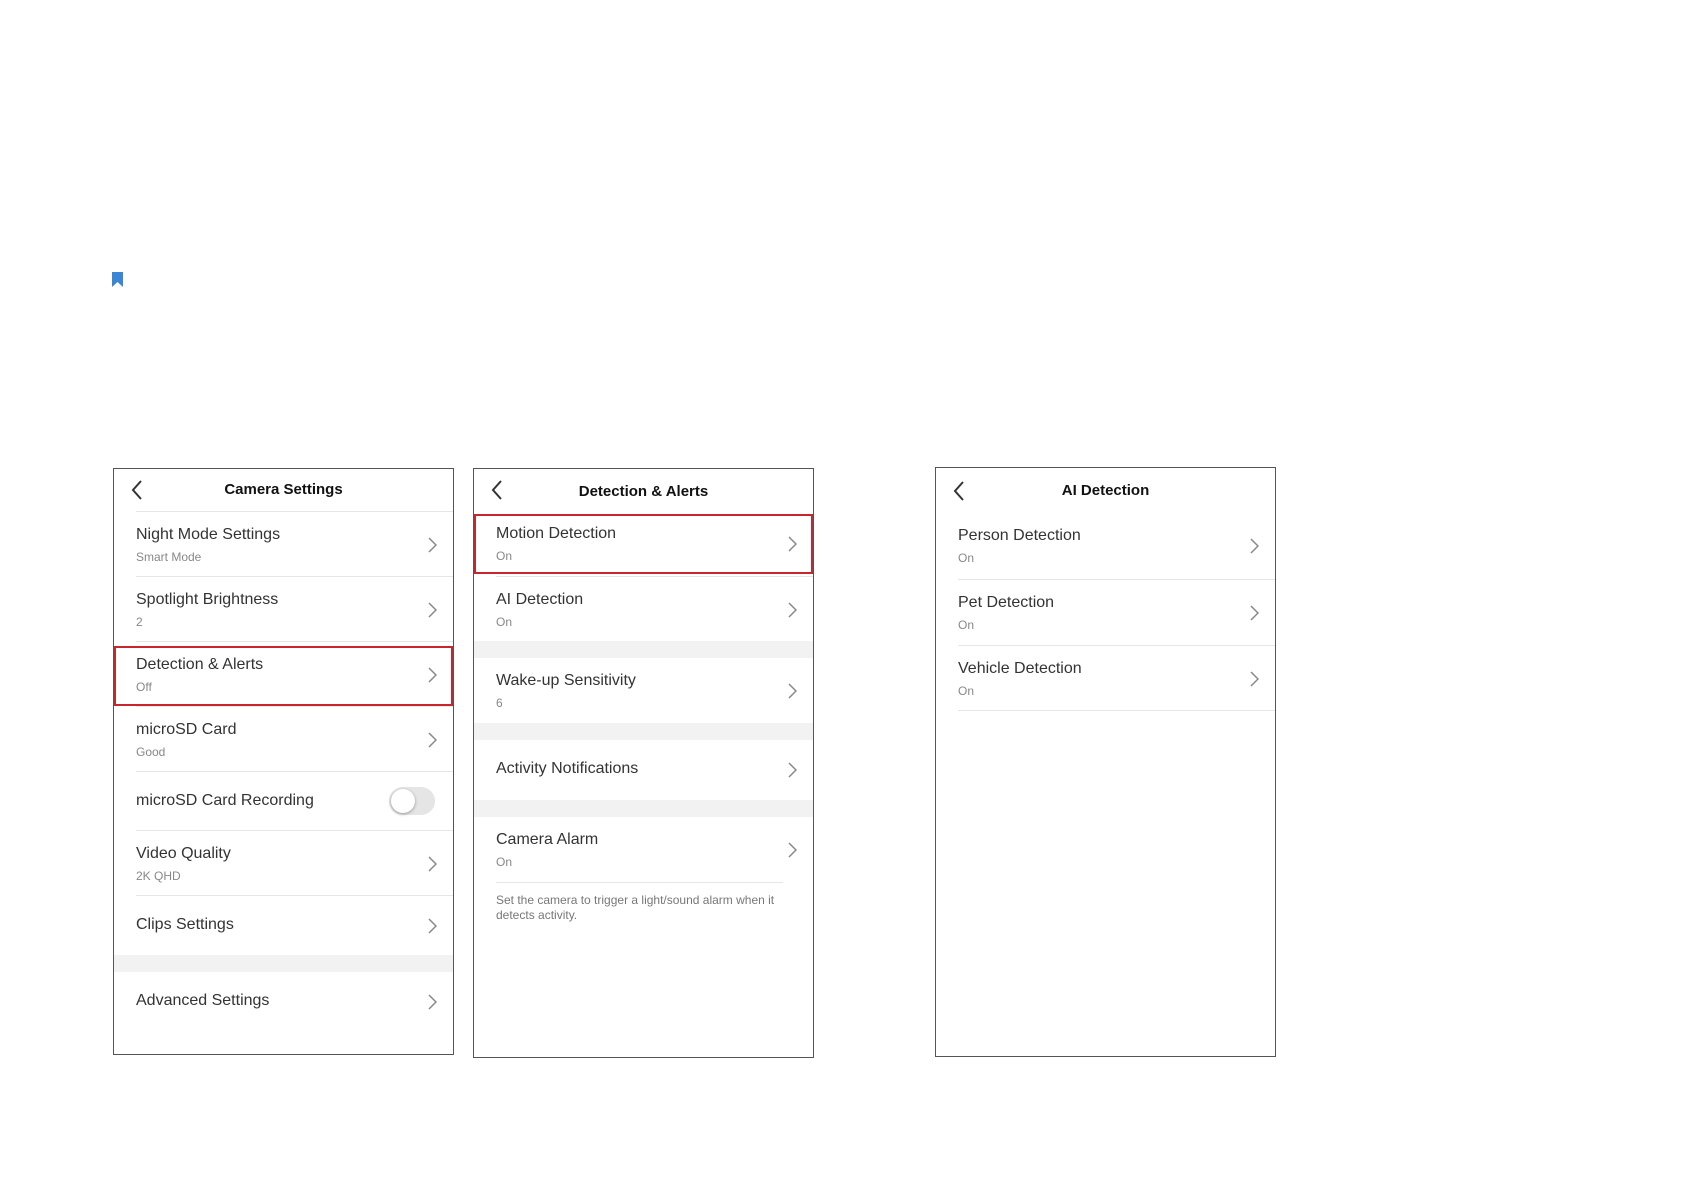 The image size is (1685, 1192). What do you see at coordinates (403, 801) in the screenshot?
I see `toggle-knob` at bounding box center [403, 801].